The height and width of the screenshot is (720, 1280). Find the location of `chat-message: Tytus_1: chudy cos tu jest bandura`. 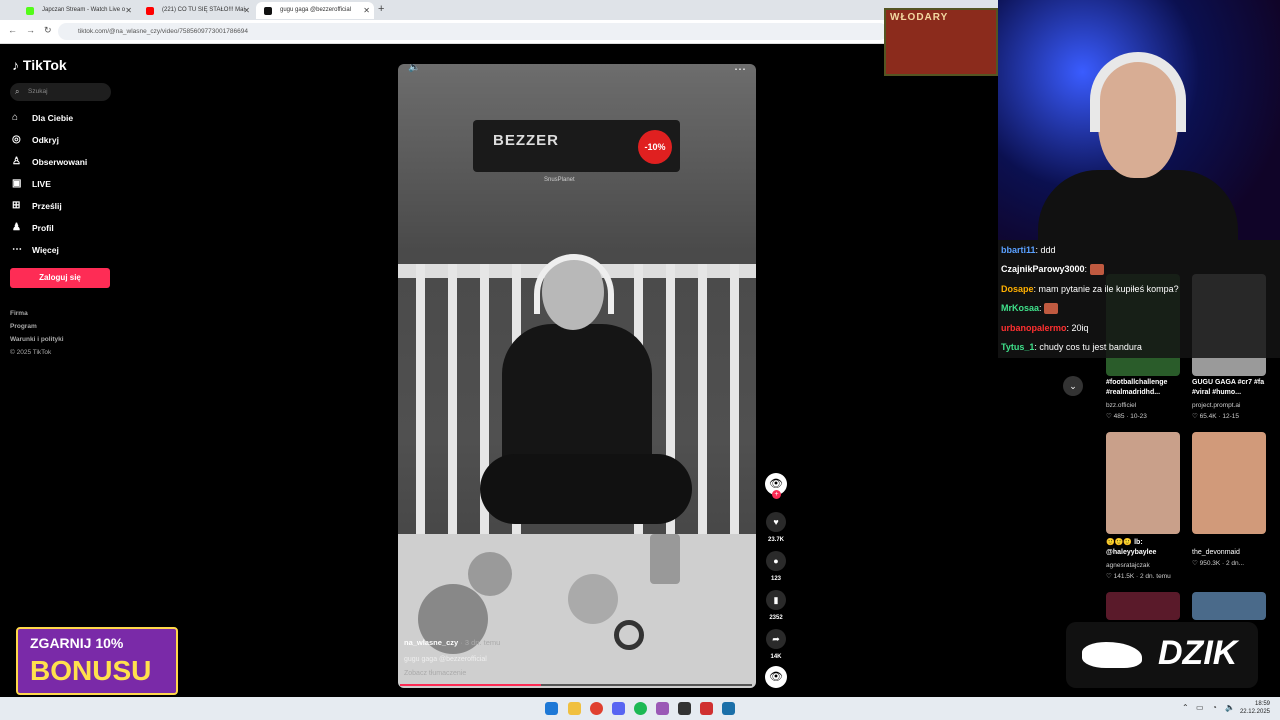

chat-message: Tytus_1: chudy cos tu jest bandura is located at coordinates (1071, 347).